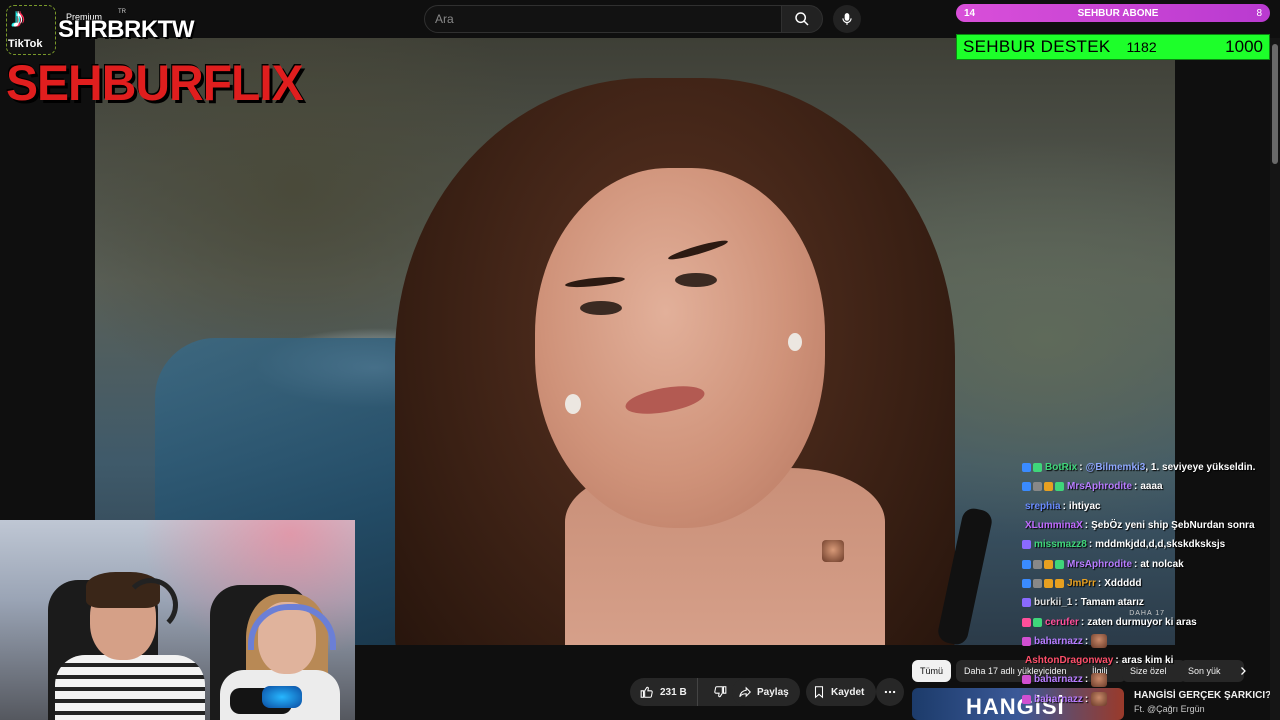 The image size is (1280, 720). I want to click on chat-message: missmazz8: mddmkjdd,d,d,skskdksksjs, so click(1147, 544).